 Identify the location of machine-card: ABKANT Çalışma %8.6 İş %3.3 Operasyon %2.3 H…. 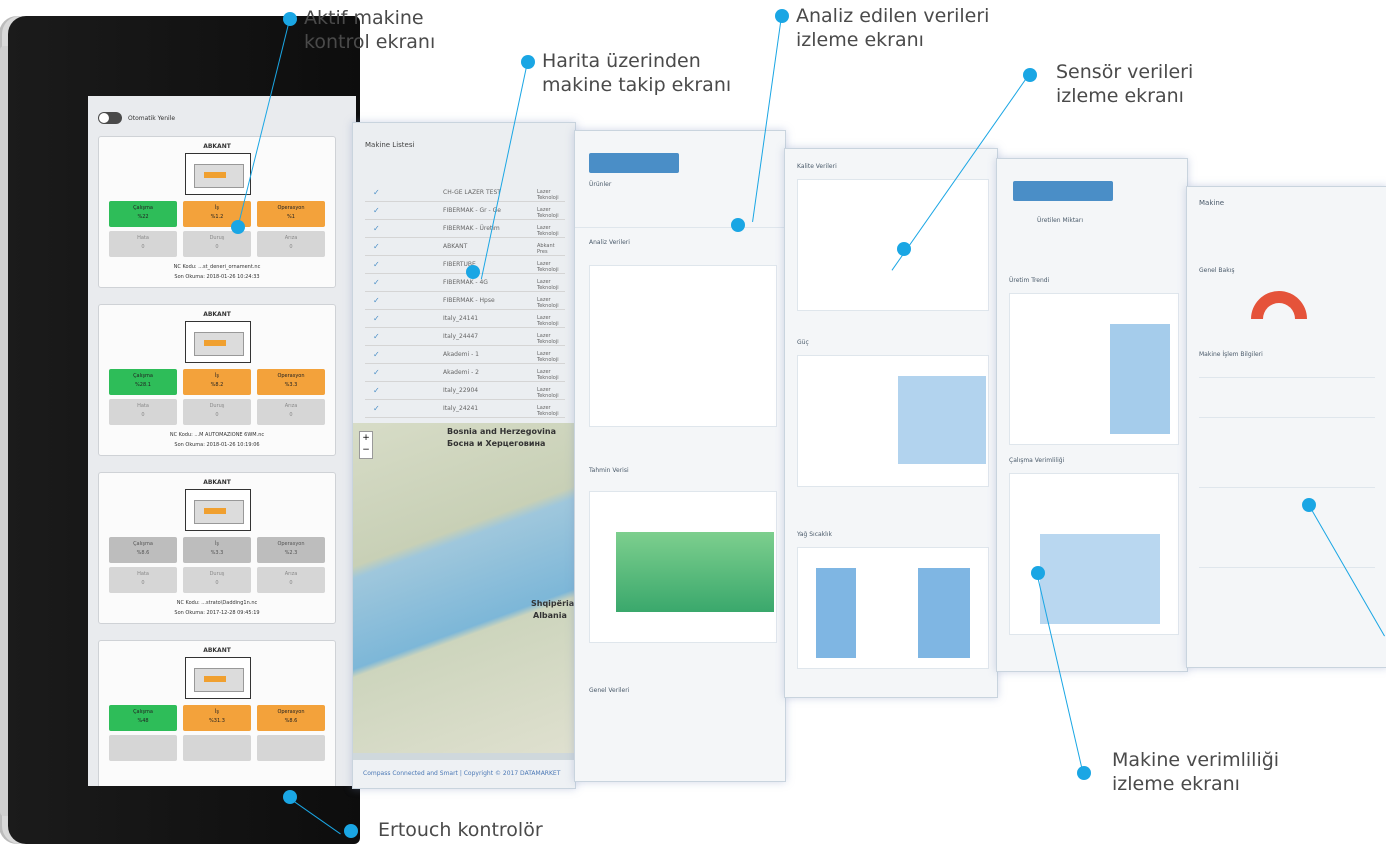
(217, 548).